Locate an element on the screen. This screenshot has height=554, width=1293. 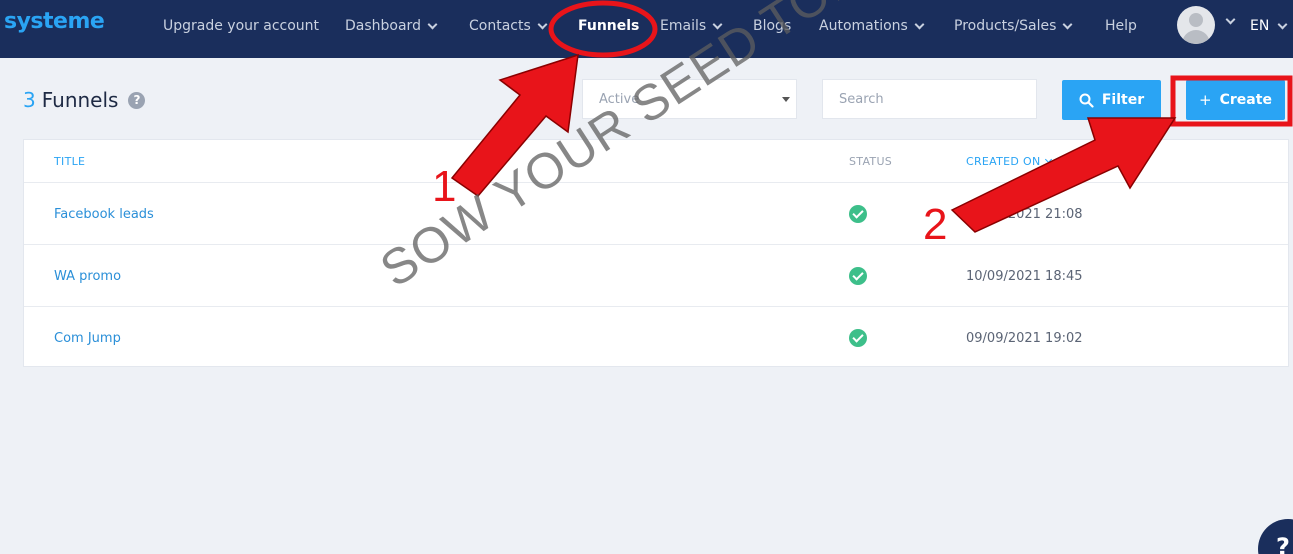
language-label: EN is located at coordinates (1260, 26).